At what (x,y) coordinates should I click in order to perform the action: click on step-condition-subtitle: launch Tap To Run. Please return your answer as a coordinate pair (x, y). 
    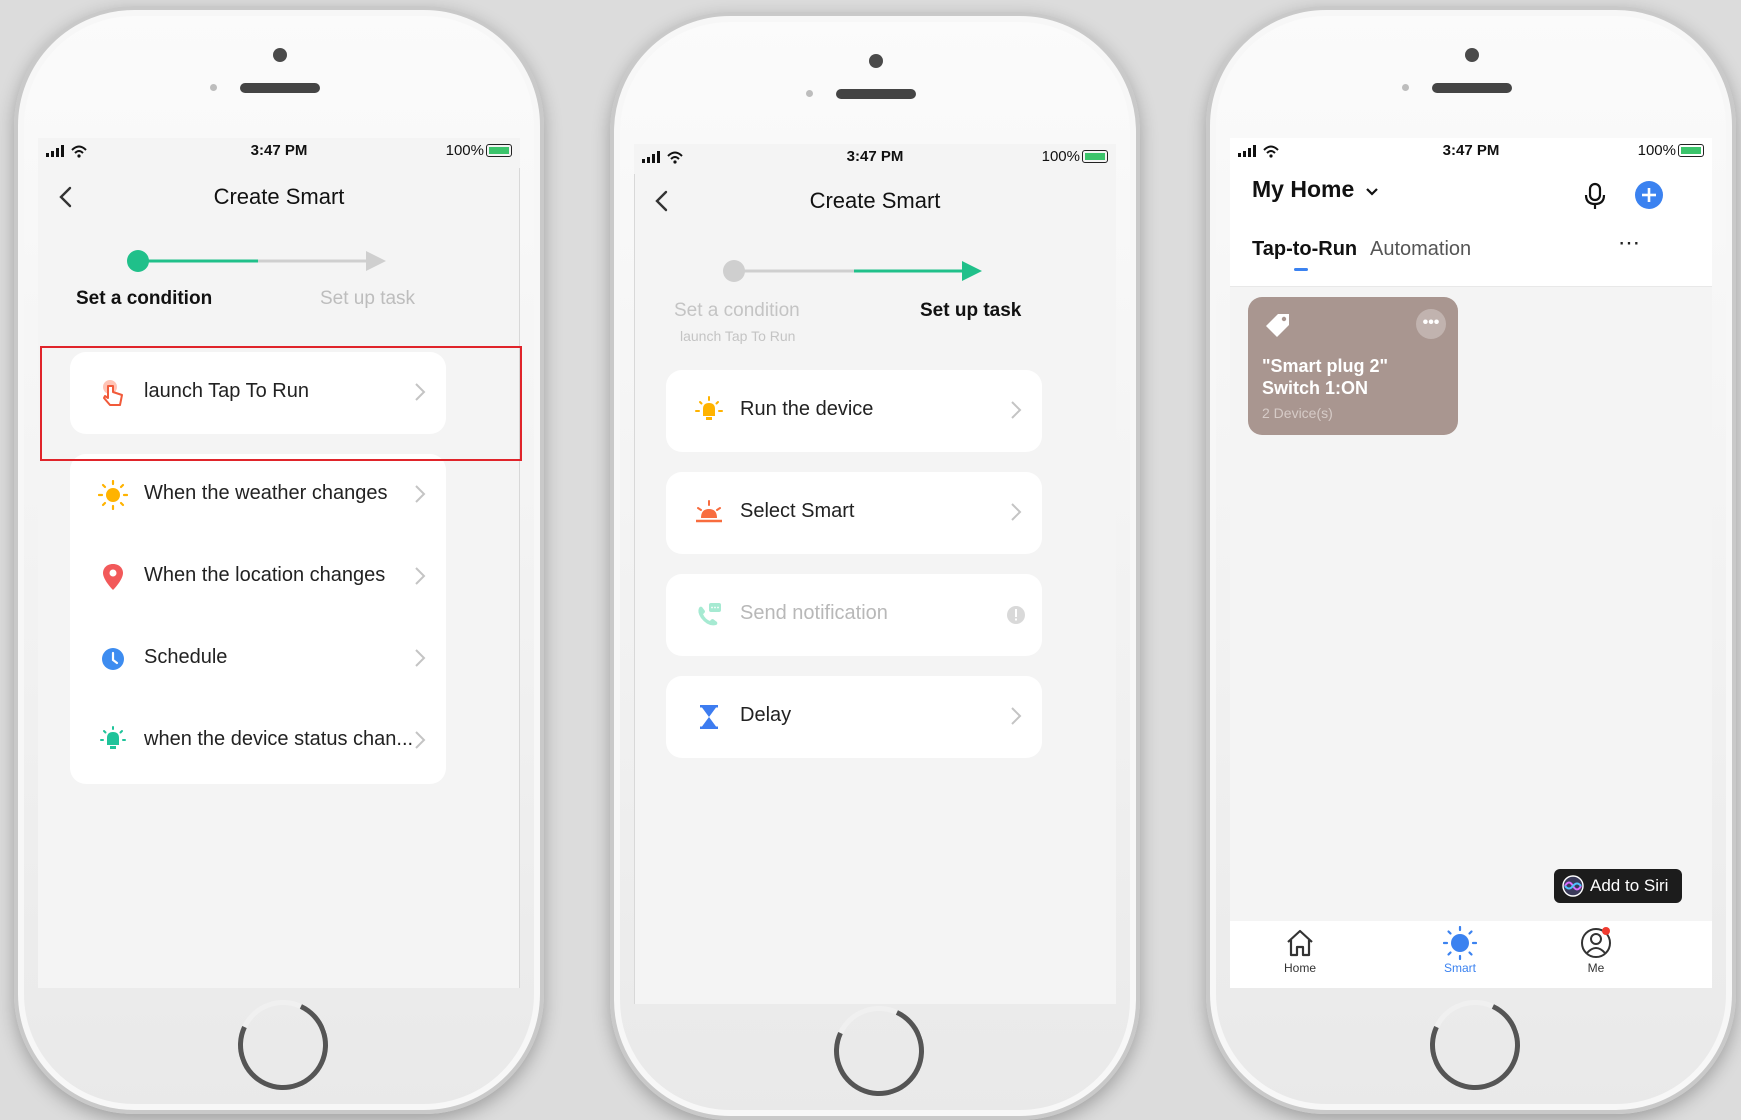
    Looking at the image, I should click on (738, 336).